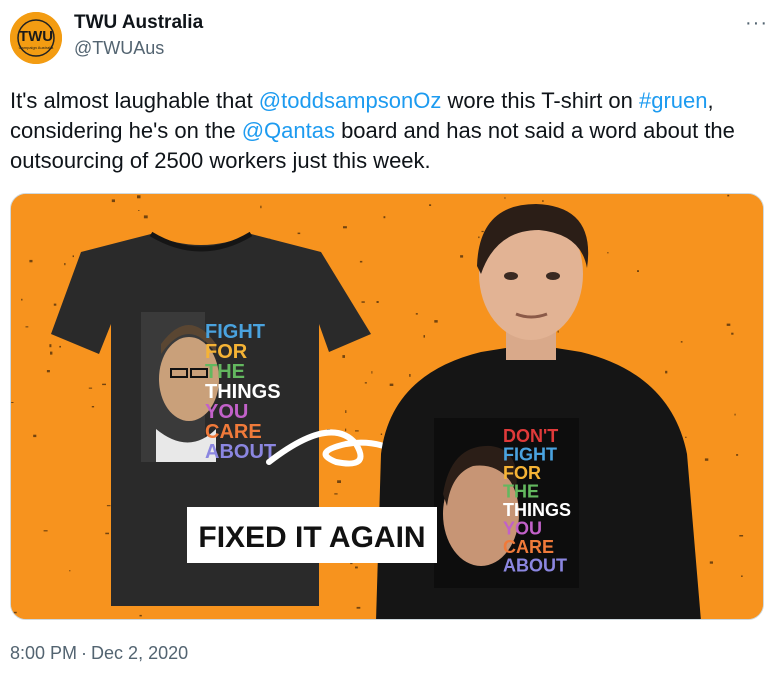 The image size is (778, 676). I want to click on avatar-logo-text: TWU, so click(36, 36).